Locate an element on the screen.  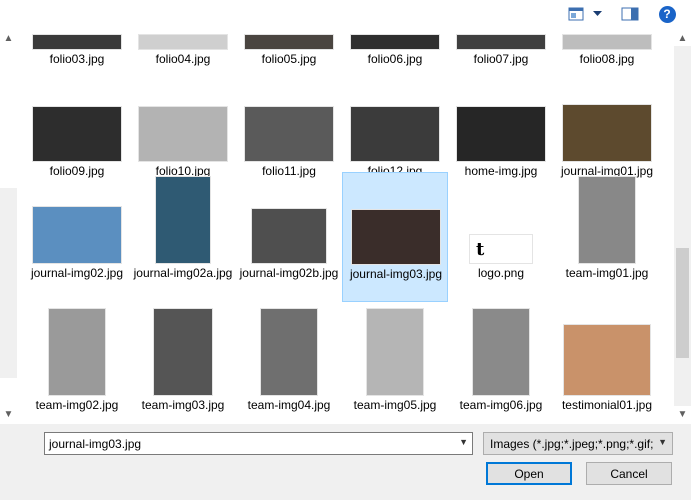
change-view-button is located at coordinates (576, 14).